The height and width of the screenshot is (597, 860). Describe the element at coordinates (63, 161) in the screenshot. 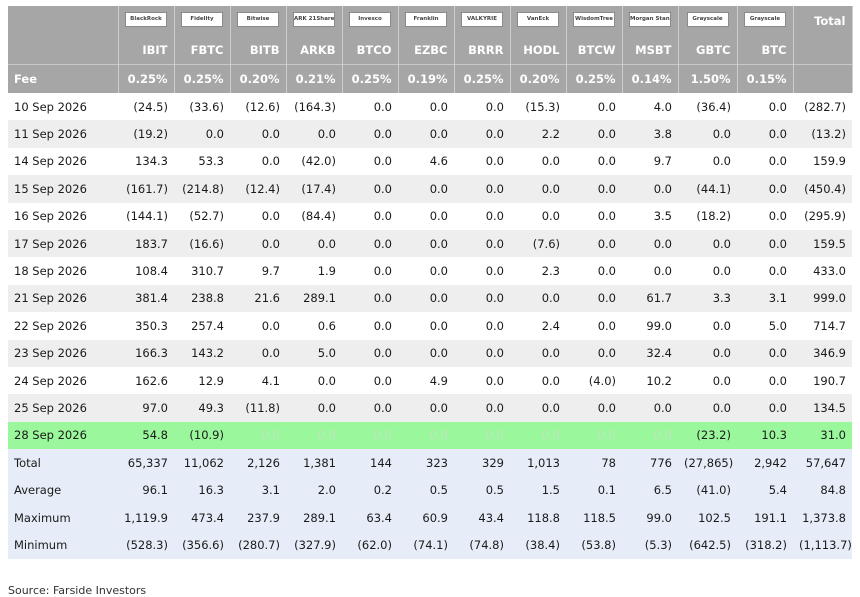

I see `row-date: 14 Sep 2026` at that location.